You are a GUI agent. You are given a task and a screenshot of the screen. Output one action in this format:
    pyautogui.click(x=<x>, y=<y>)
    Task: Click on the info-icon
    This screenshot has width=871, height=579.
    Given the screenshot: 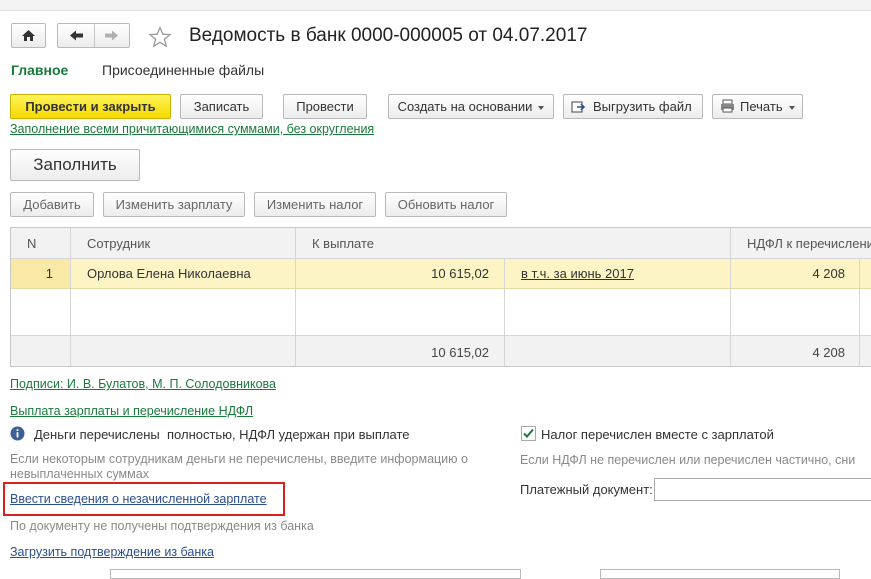 What is the action you would take?
    pyautogui.click(x=17, y=433)
    